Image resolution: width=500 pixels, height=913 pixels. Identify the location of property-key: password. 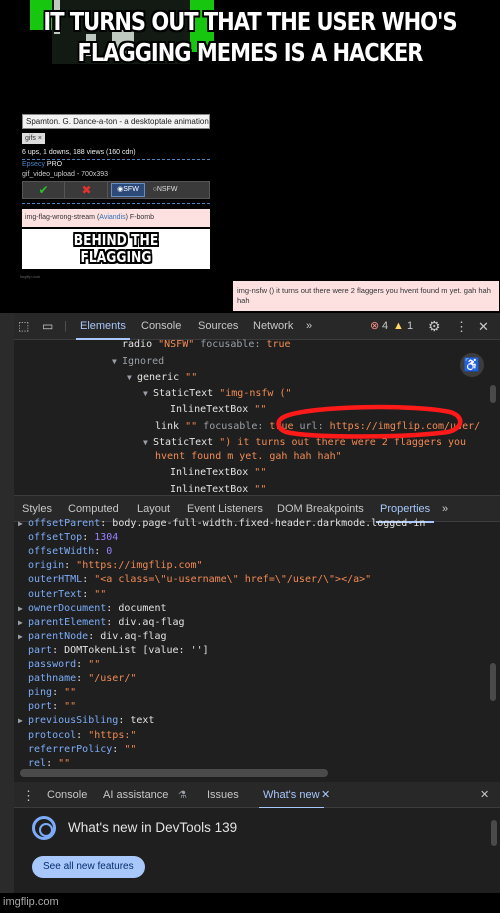
(52, 664).